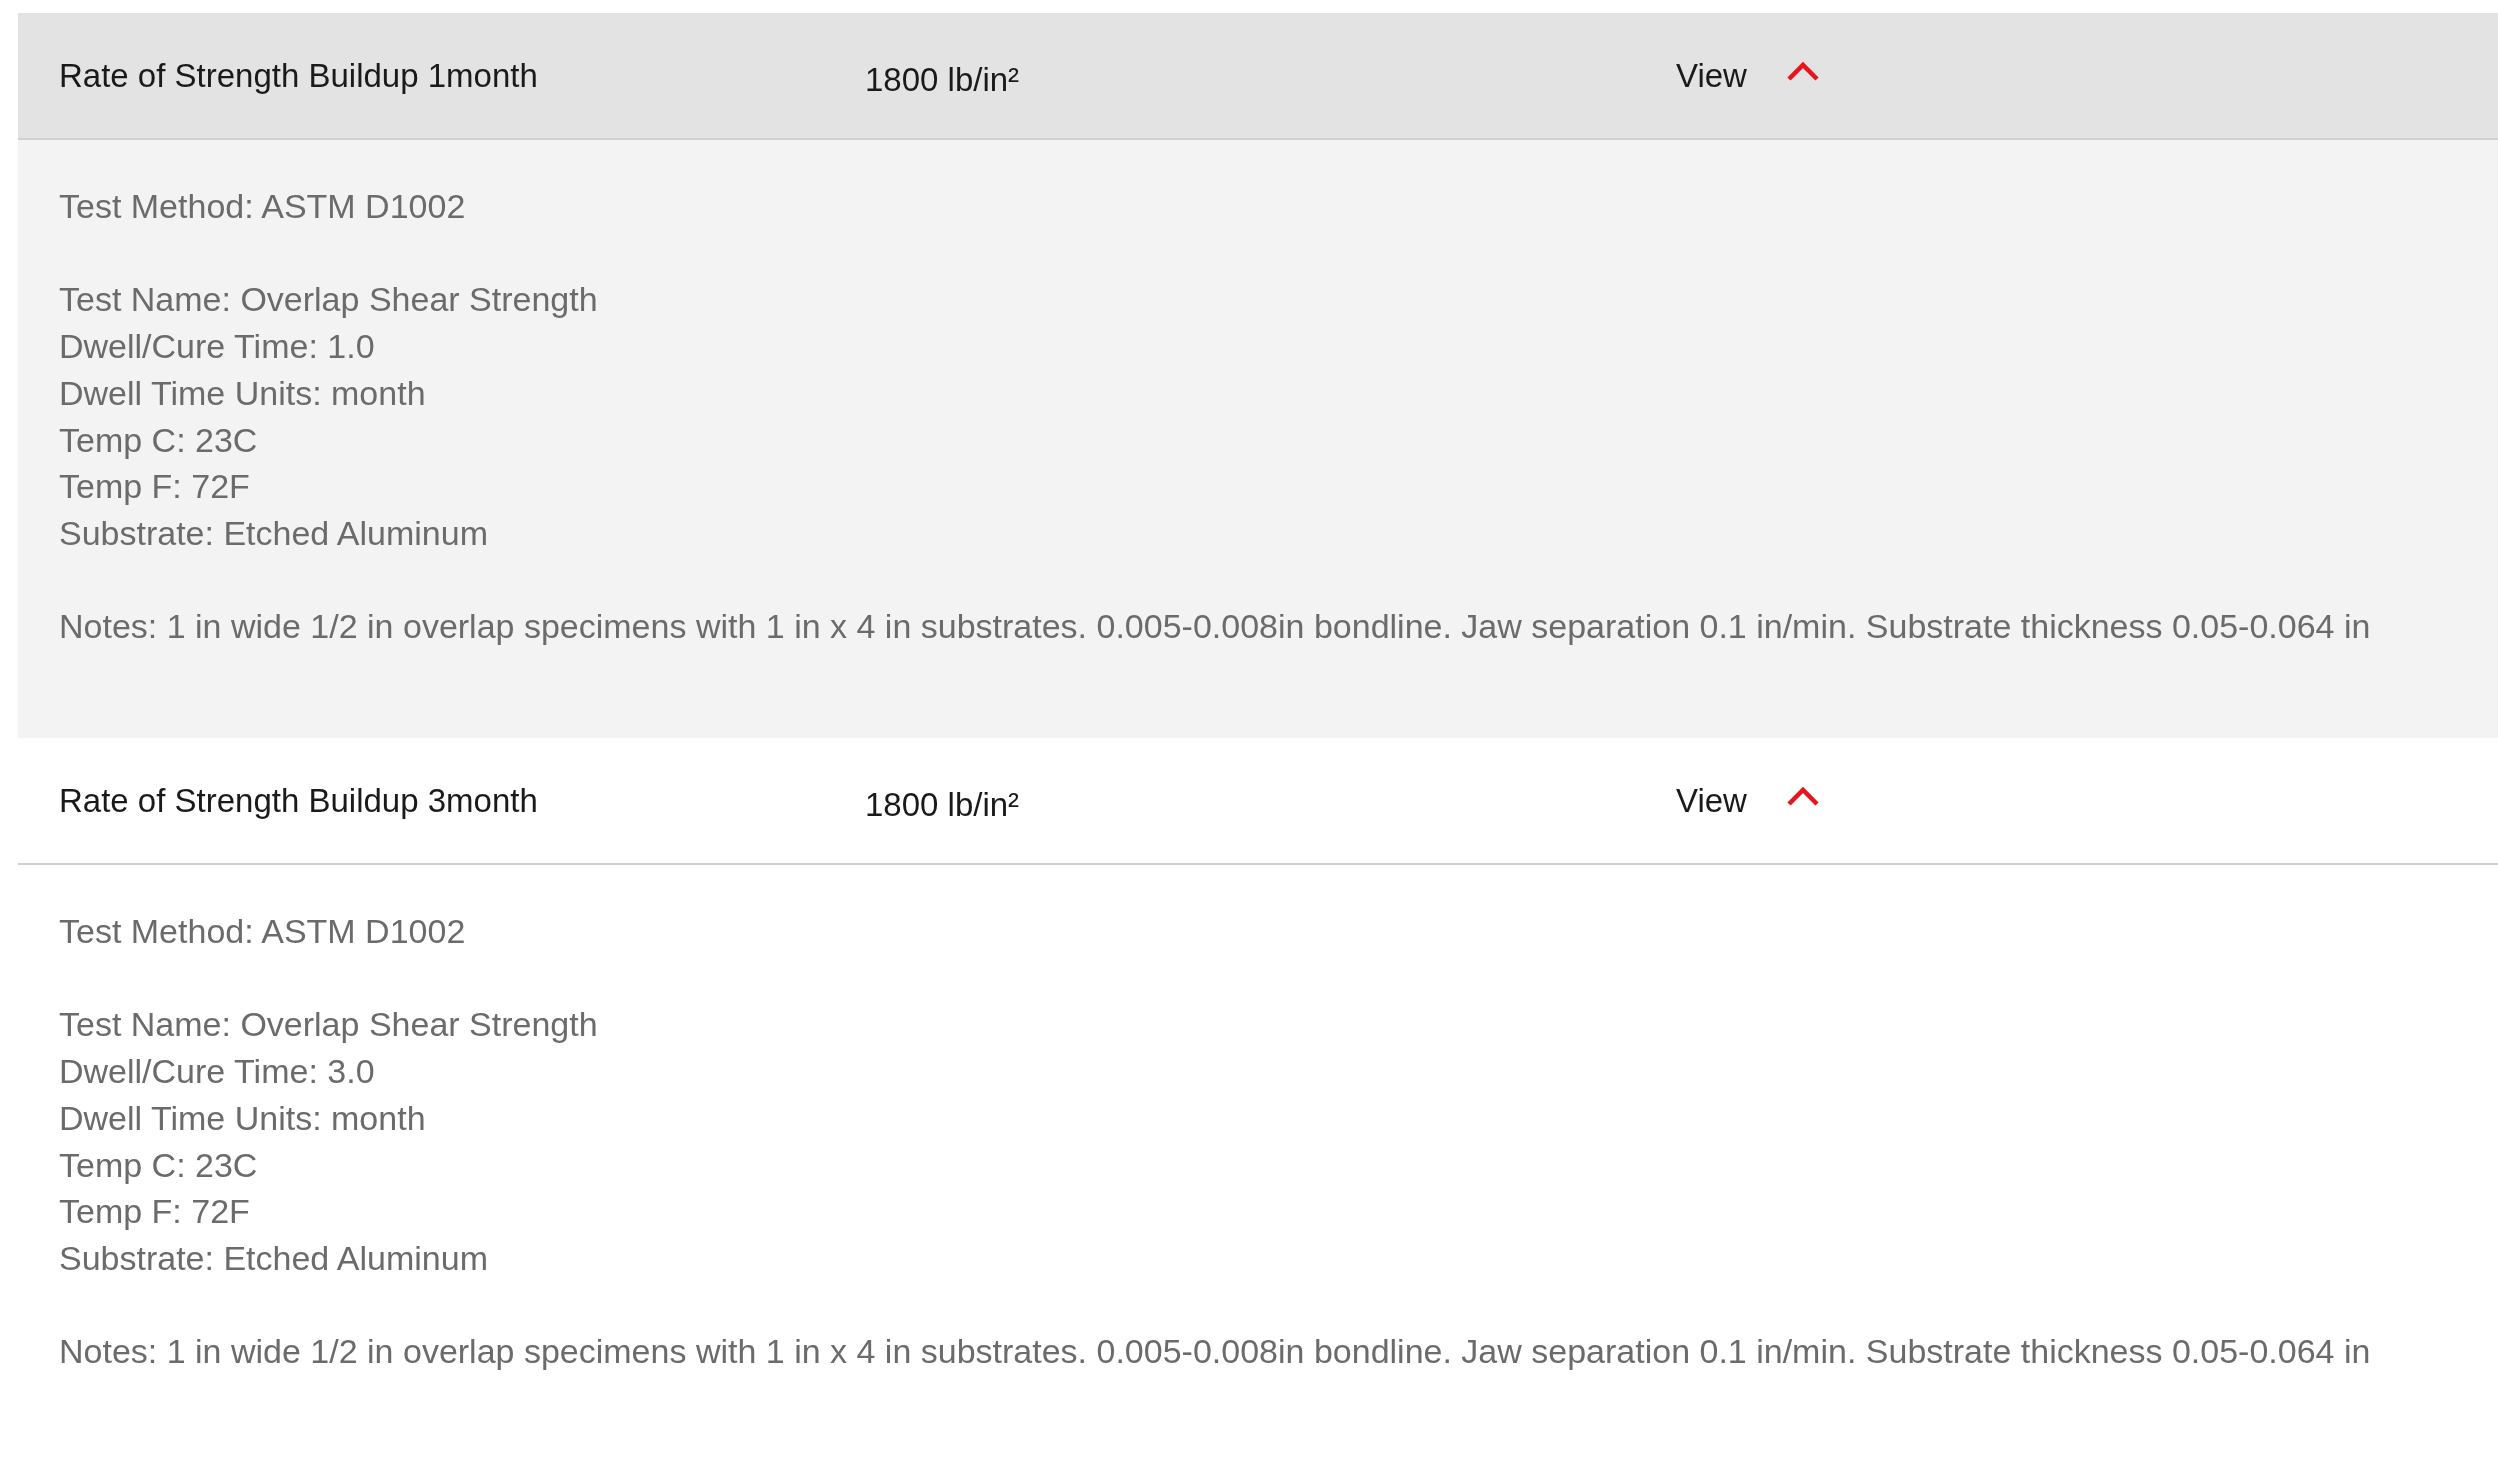 The height and width of the screenshot is (1469, 2498). I want to click on property-name: Rate of Strength Buildup 1month, so click(299, 75).